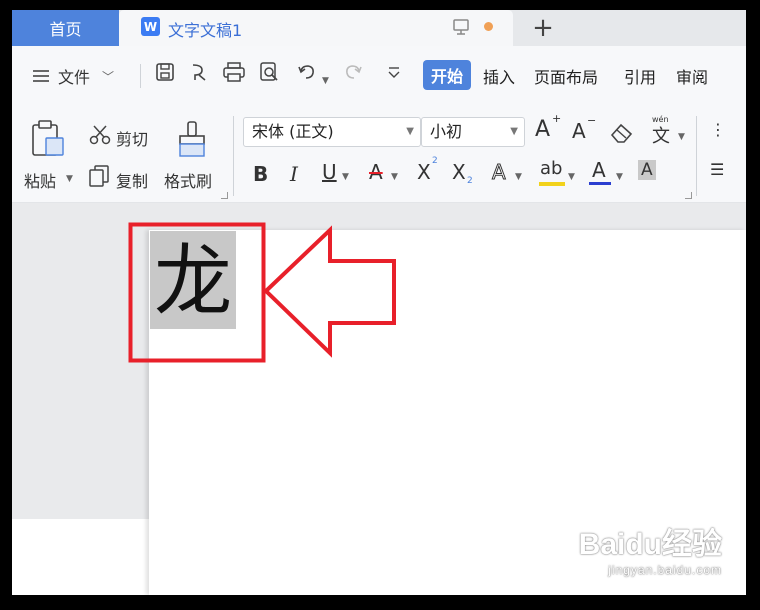  Describe the element at coordinates (552, 184) in the screenshot. I see `highlight-color-bar` at that location.